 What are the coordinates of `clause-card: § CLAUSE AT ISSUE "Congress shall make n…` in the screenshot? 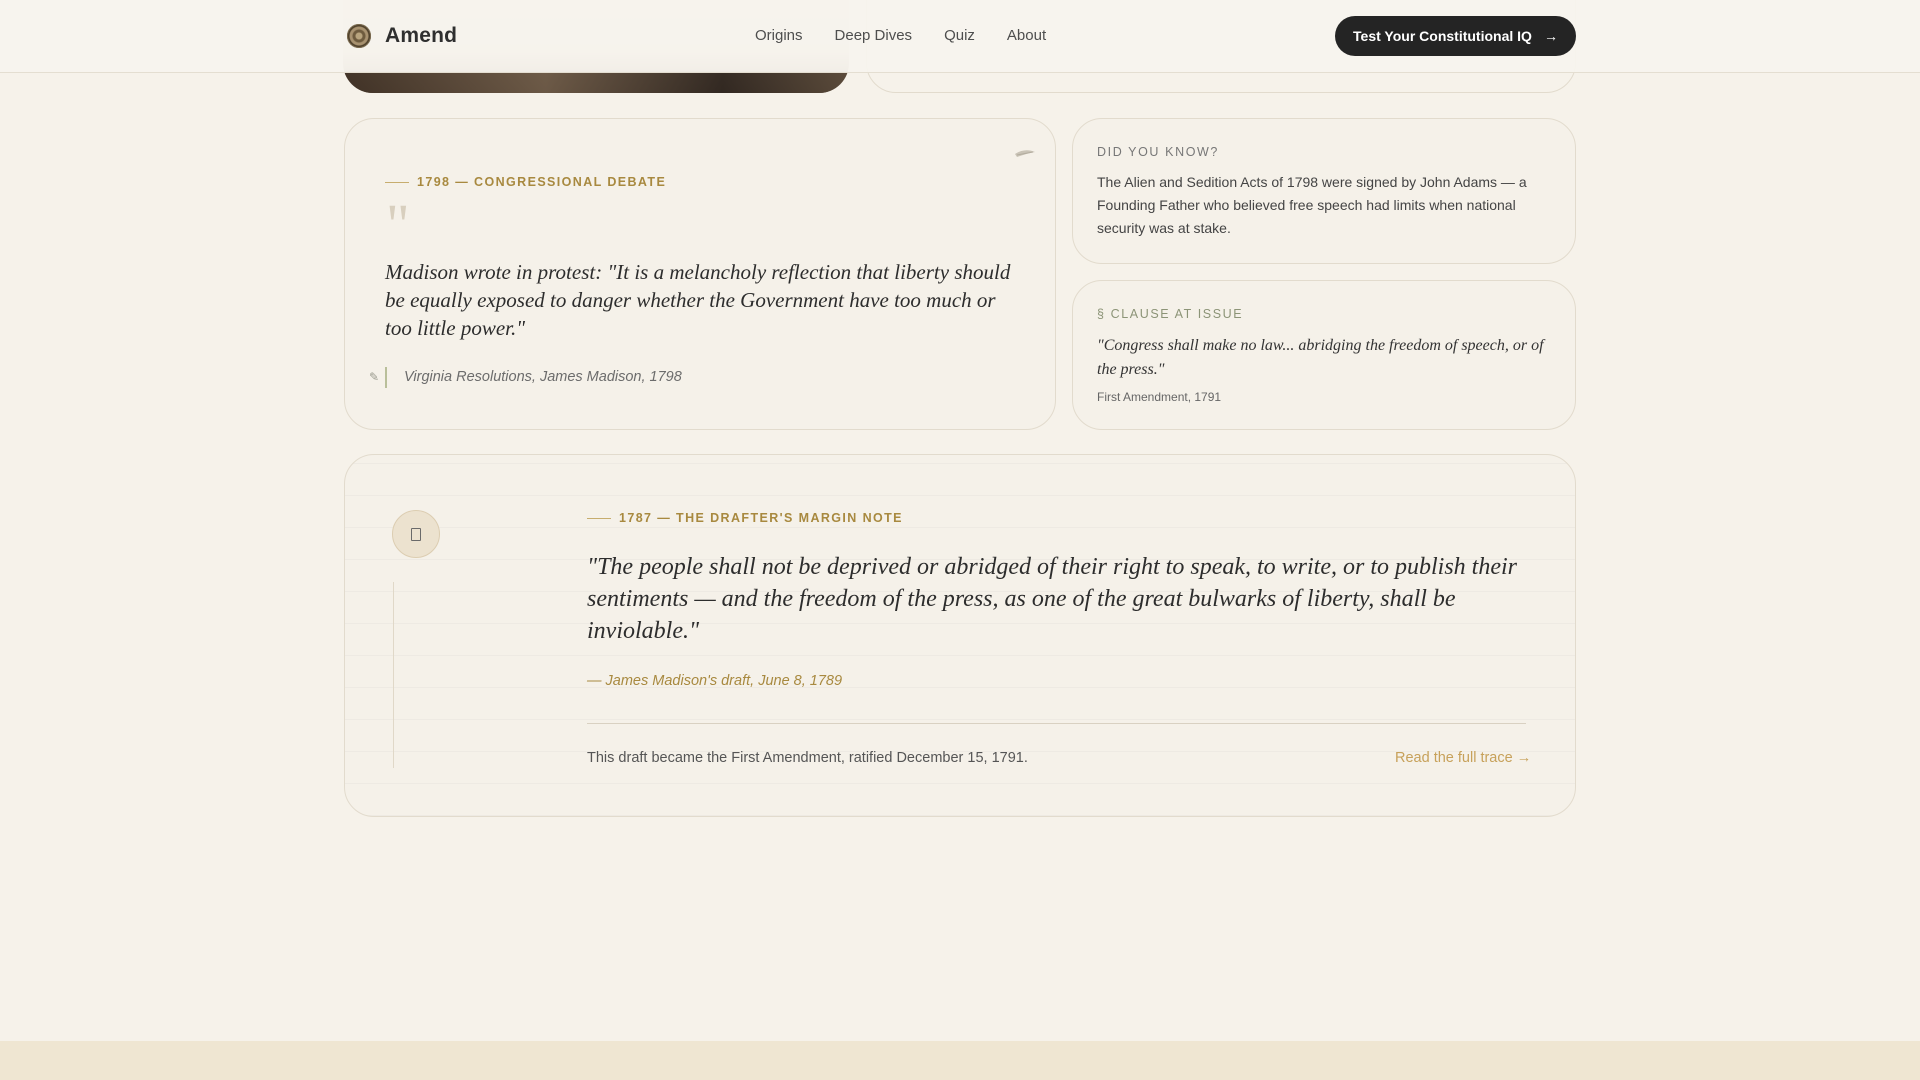 It's located at (1324, 355).